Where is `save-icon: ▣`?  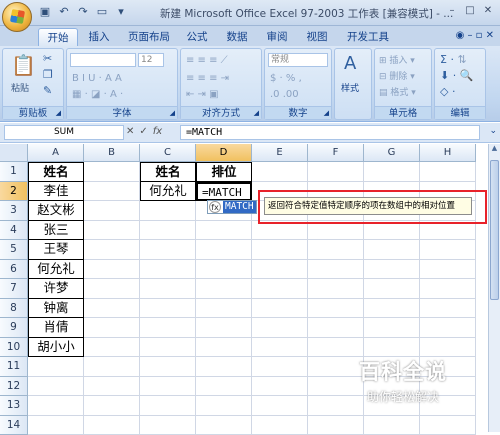 save-icon: ▣ is located at coordinates (45, 12).